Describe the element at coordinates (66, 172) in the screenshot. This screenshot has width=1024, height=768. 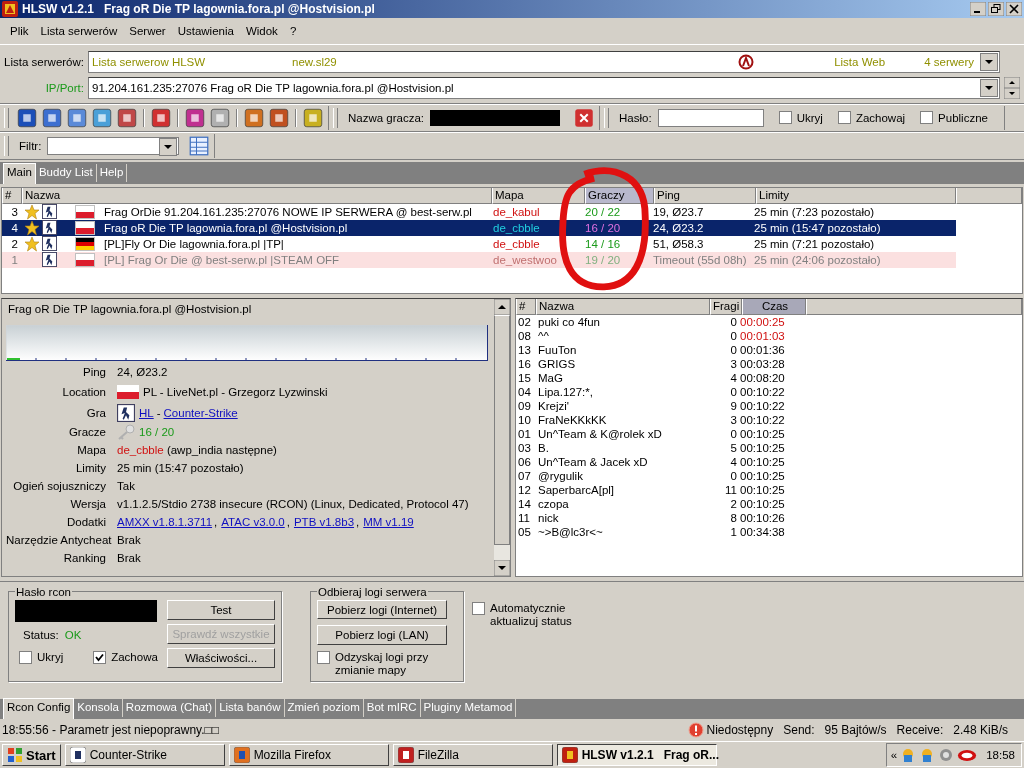
I see `tab: Buddy List` at that location.